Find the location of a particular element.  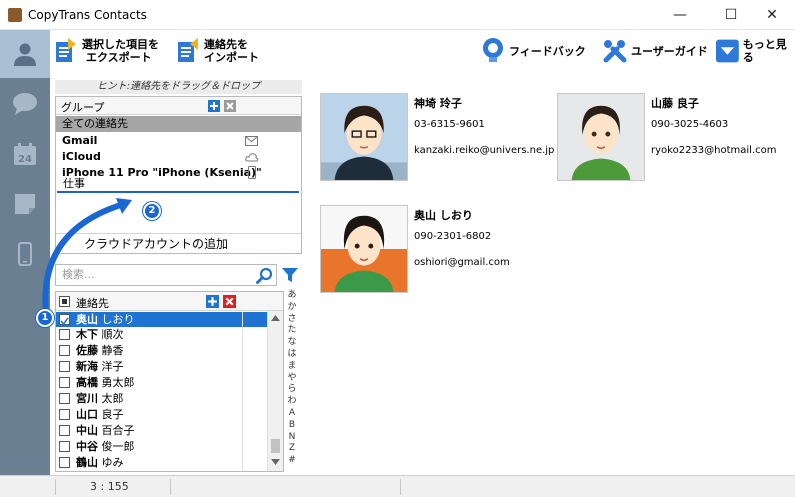

alpha-index-item: や is located at coordinates (292, 379).